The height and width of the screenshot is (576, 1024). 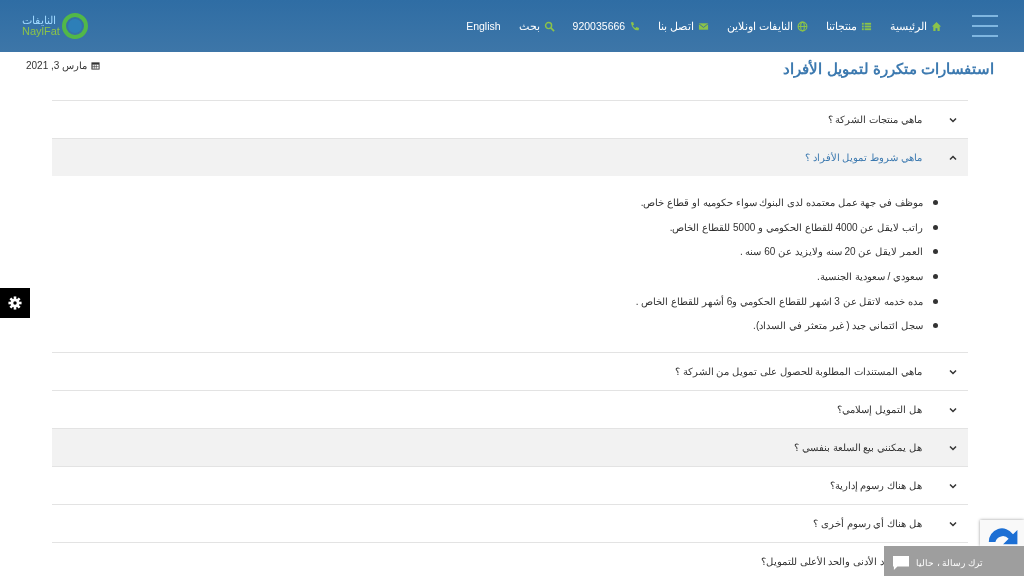 What do you see at coordinates (779, 301) in the screenshot?
I see `answer-text: مده خدمه لاتقل عن 3 اشهر للقطاع الحكومي و6 أشهر للقطاع الخاص .` at bounding box center [779, 301].